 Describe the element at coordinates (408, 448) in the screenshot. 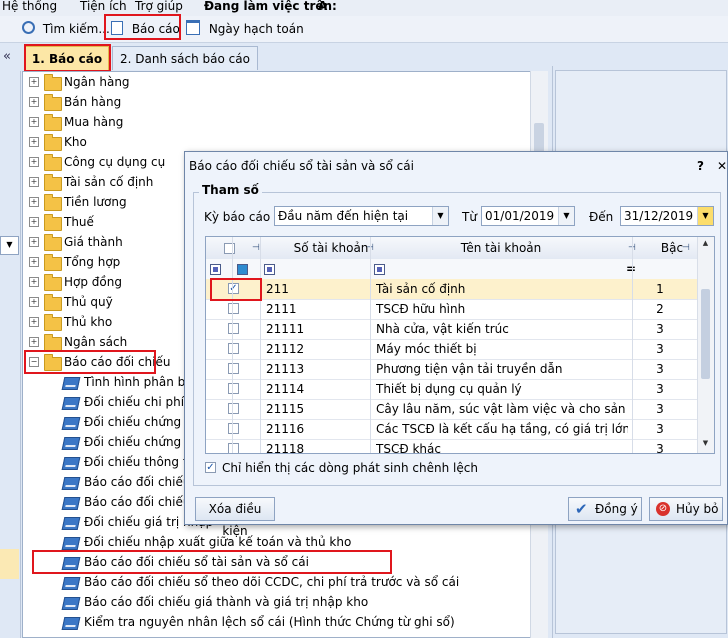

I see `name-cell: TSCĐ khác` at that location.